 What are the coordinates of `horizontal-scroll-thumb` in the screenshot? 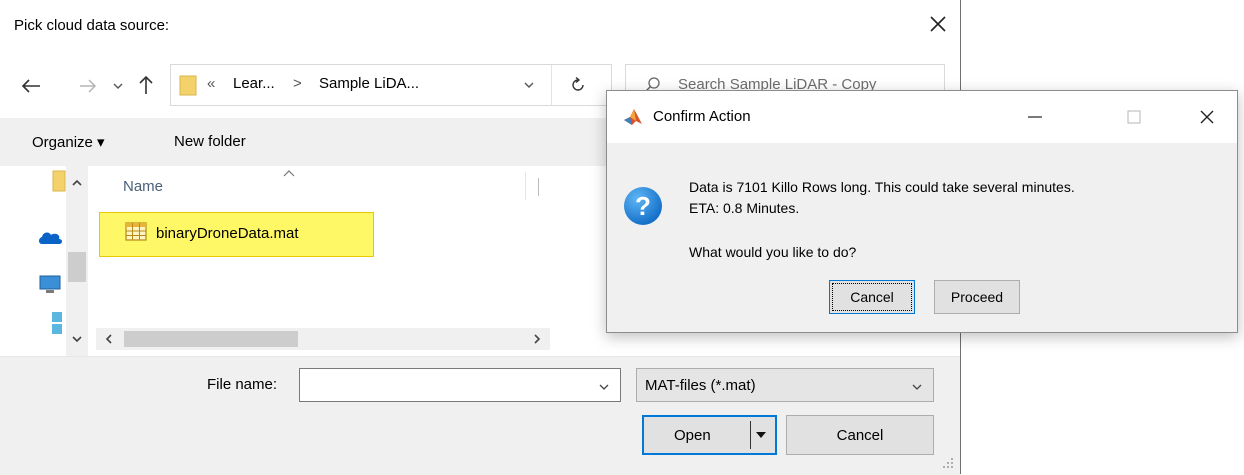 It's located at (211, 339).